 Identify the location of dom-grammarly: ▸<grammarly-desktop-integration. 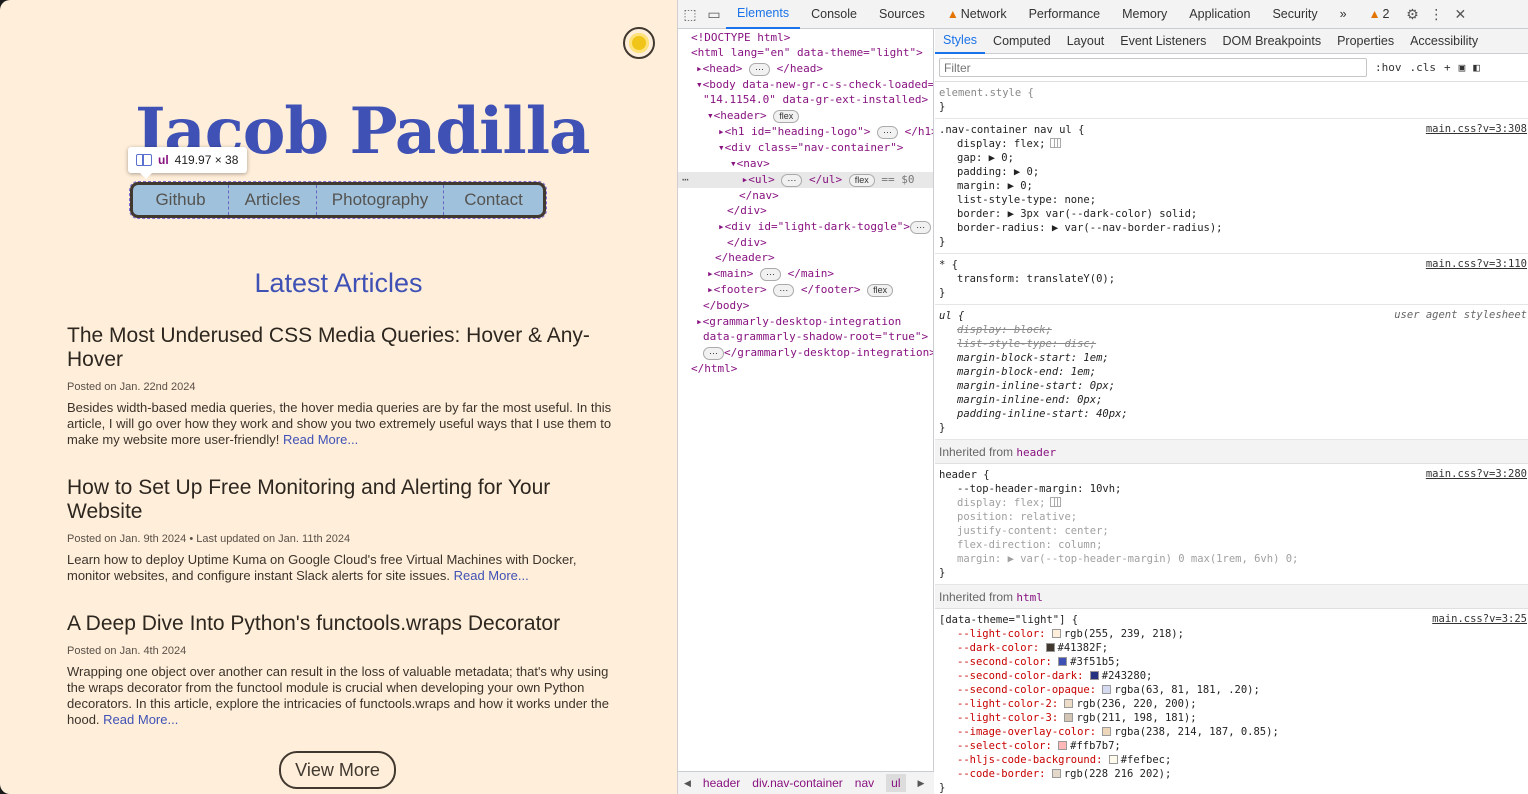
(798, 321).